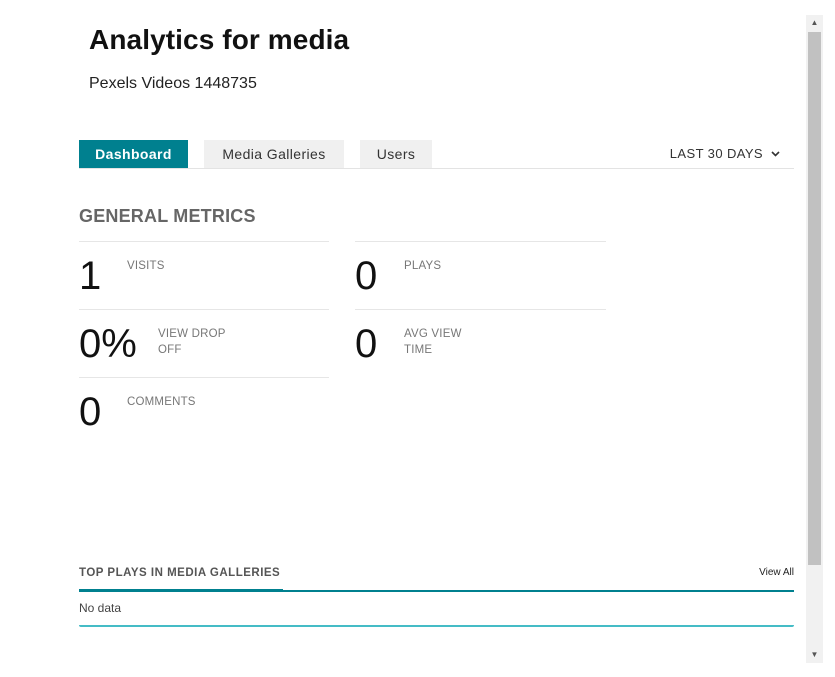 This screenshot has width=835, height=677. Describe the element at coordinates (167, 216) in the screenshot. I see `general-metrics-heading: GENERAL METRICS` at that location.